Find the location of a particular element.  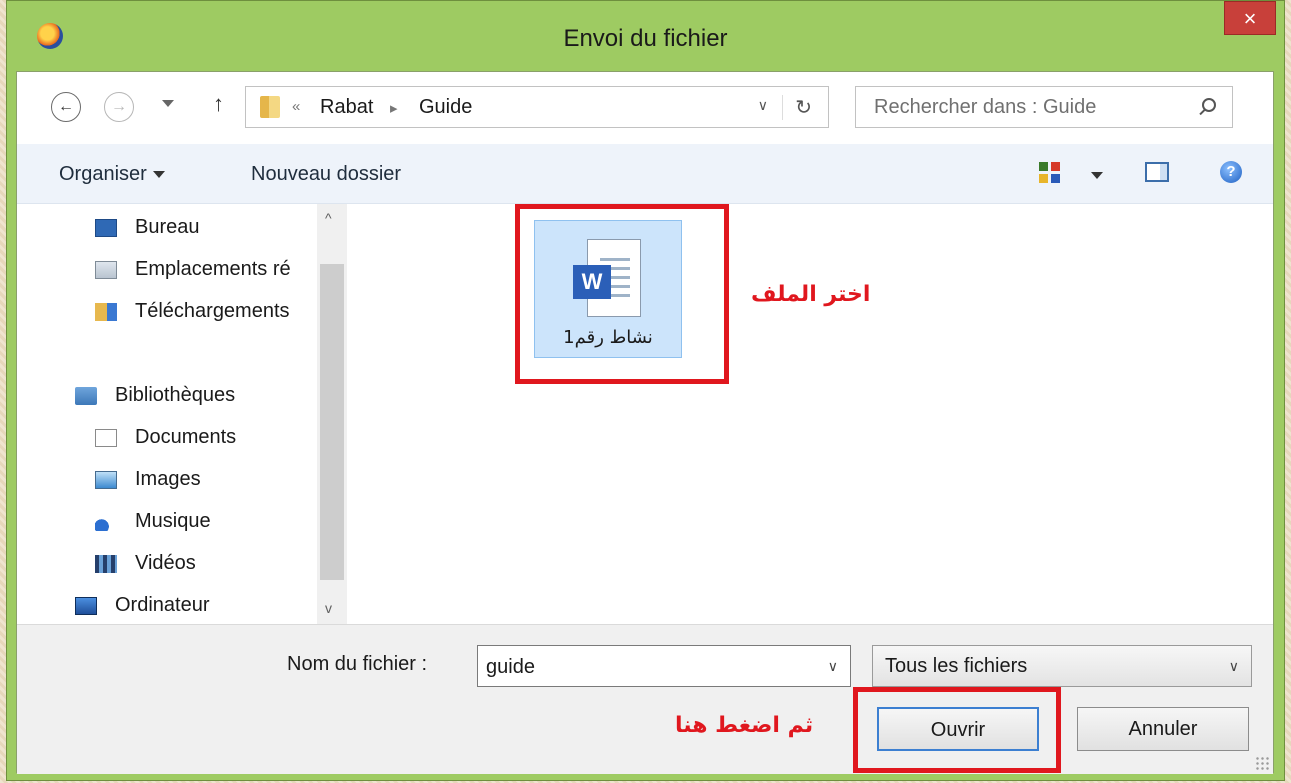

up-button: ↑ is located at coordinates (218, 104).